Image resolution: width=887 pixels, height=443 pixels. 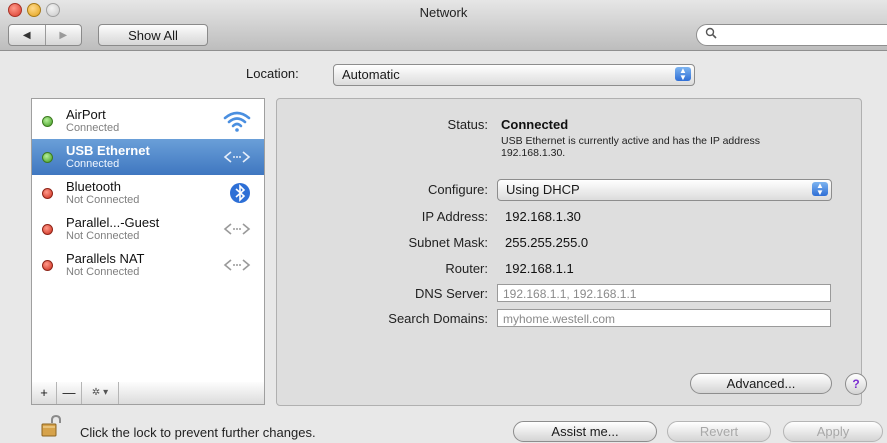 What do you see at coordinates (148, 193) in the screenshot?
I see `service-item-bluetooth: Bluetooth Not Connected` at bounding box center [148, 193].